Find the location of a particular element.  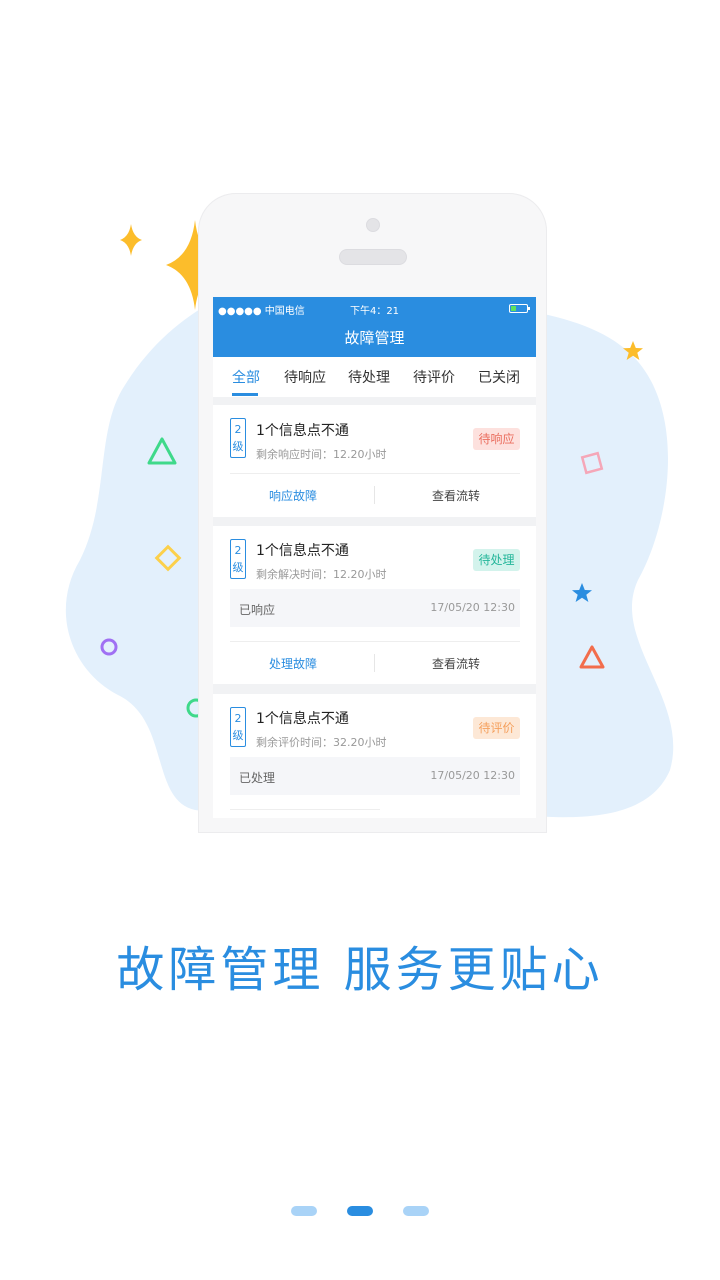

fault-remaining-time: 剩余响应时间：12.20小时 is located at coordinates (321, 454).